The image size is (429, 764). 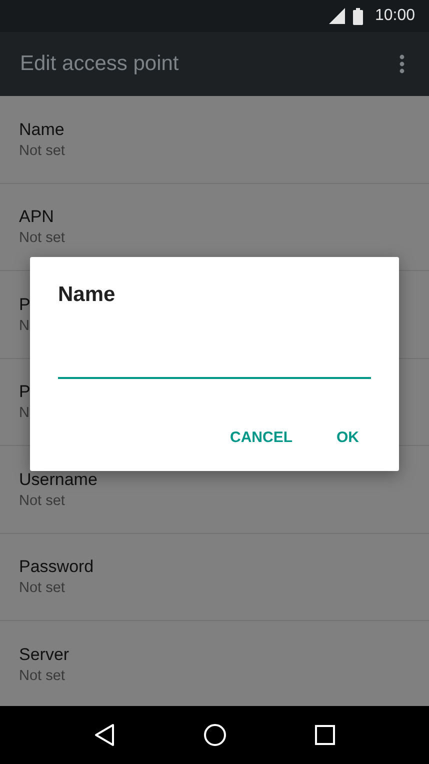 I want to click on setting-title: Username, so click(x=58, y=480).